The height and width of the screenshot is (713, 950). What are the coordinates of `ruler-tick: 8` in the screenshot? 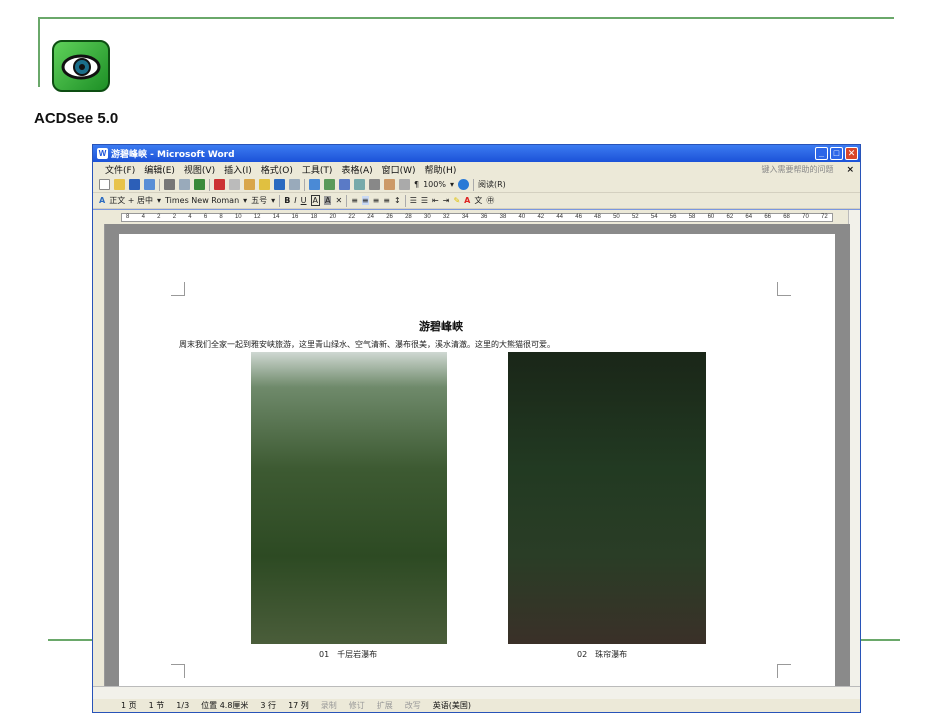 It's located at (128, 217).